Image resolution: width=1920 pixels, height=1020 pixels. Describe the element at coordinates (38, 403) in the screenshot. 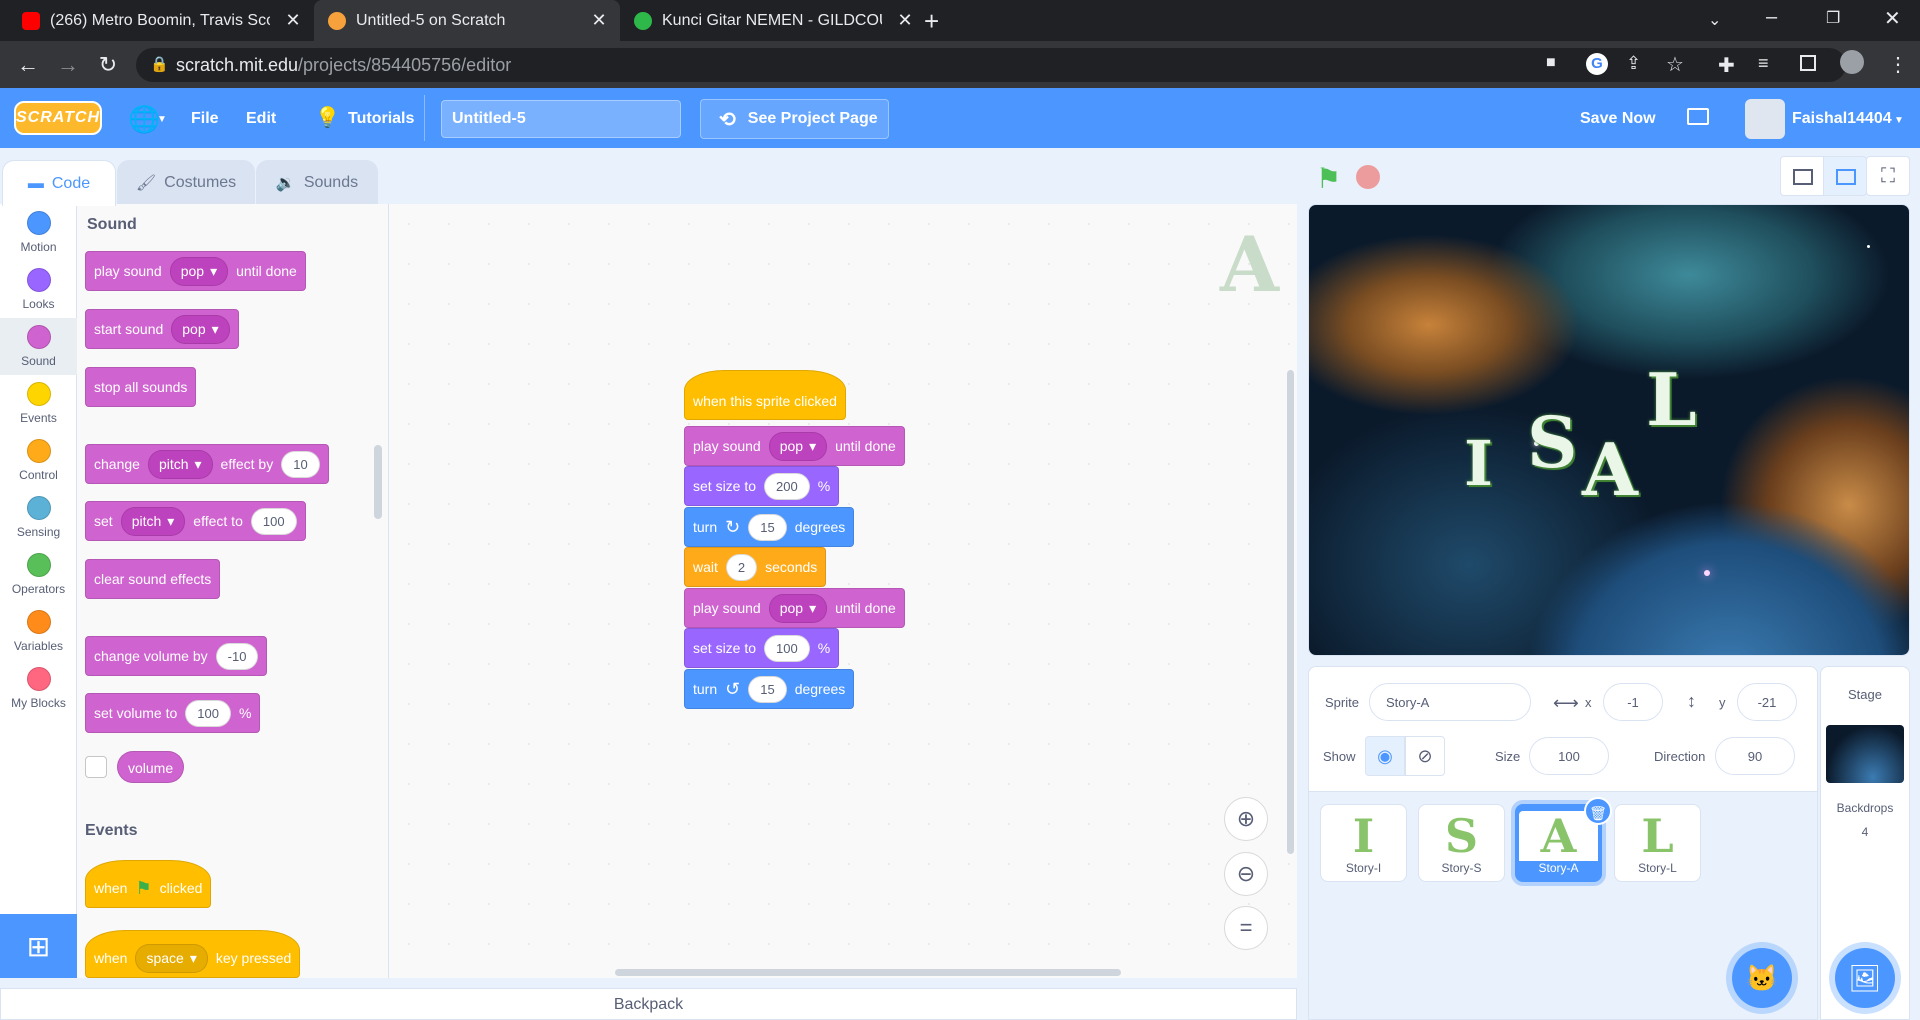

I see `category-events: Events` at that location.